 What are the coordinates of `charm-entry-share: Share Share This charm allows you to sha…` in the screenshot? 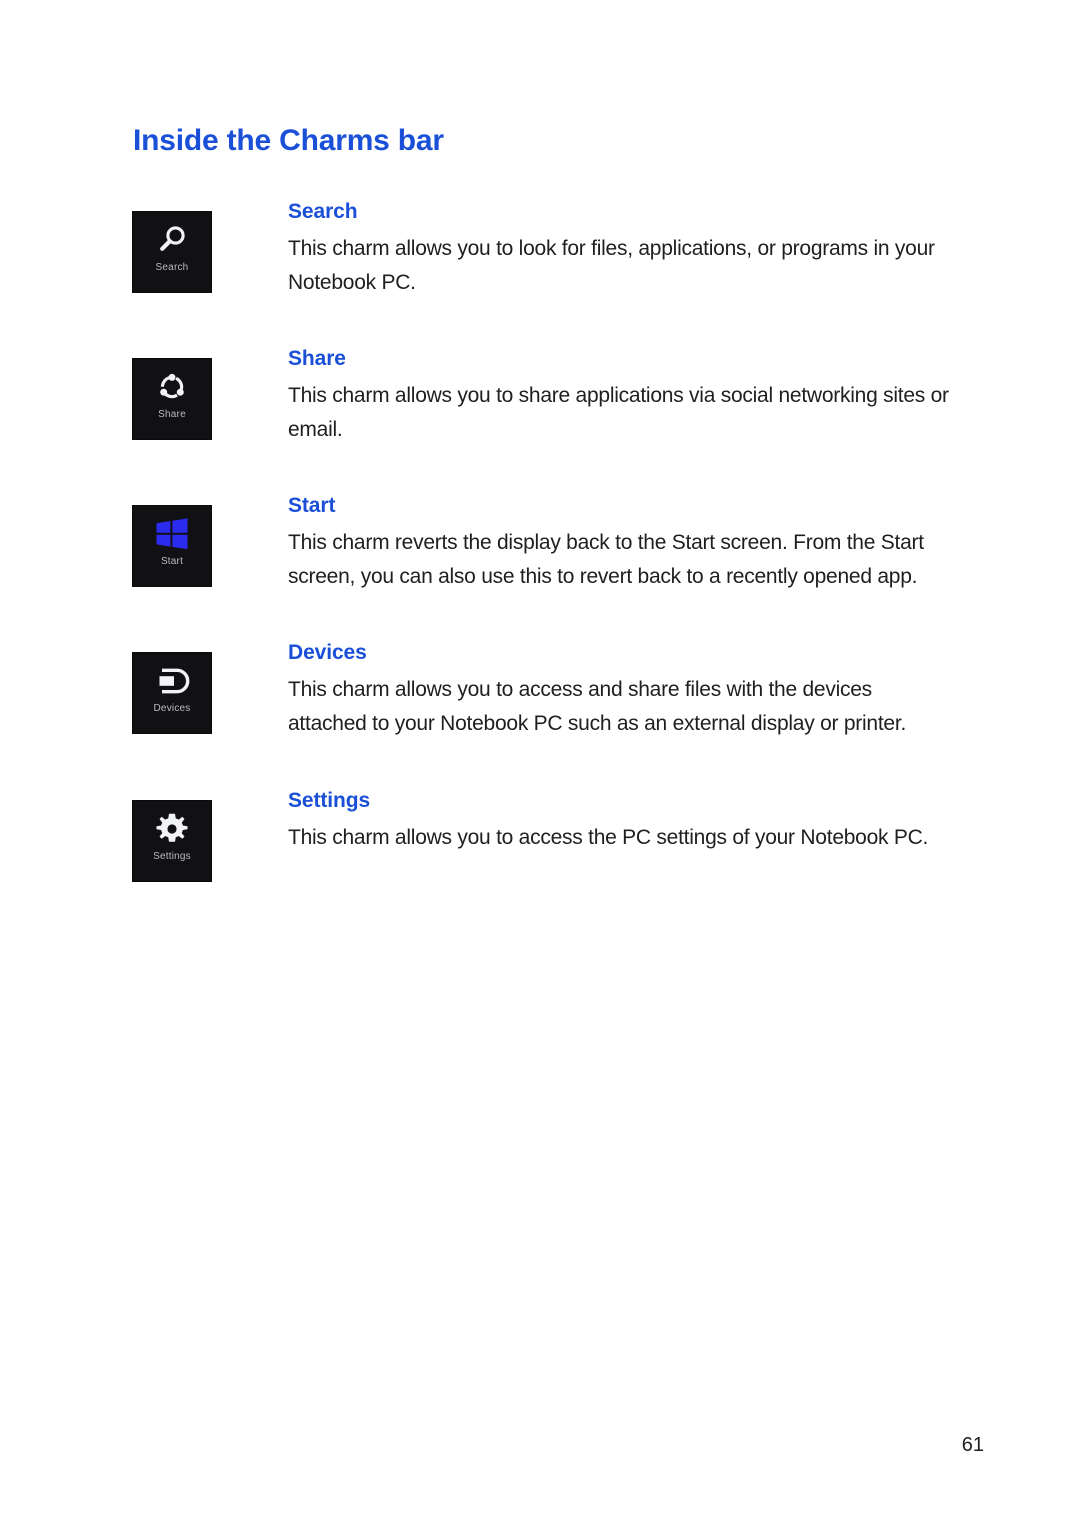 It's located at (540, 397).